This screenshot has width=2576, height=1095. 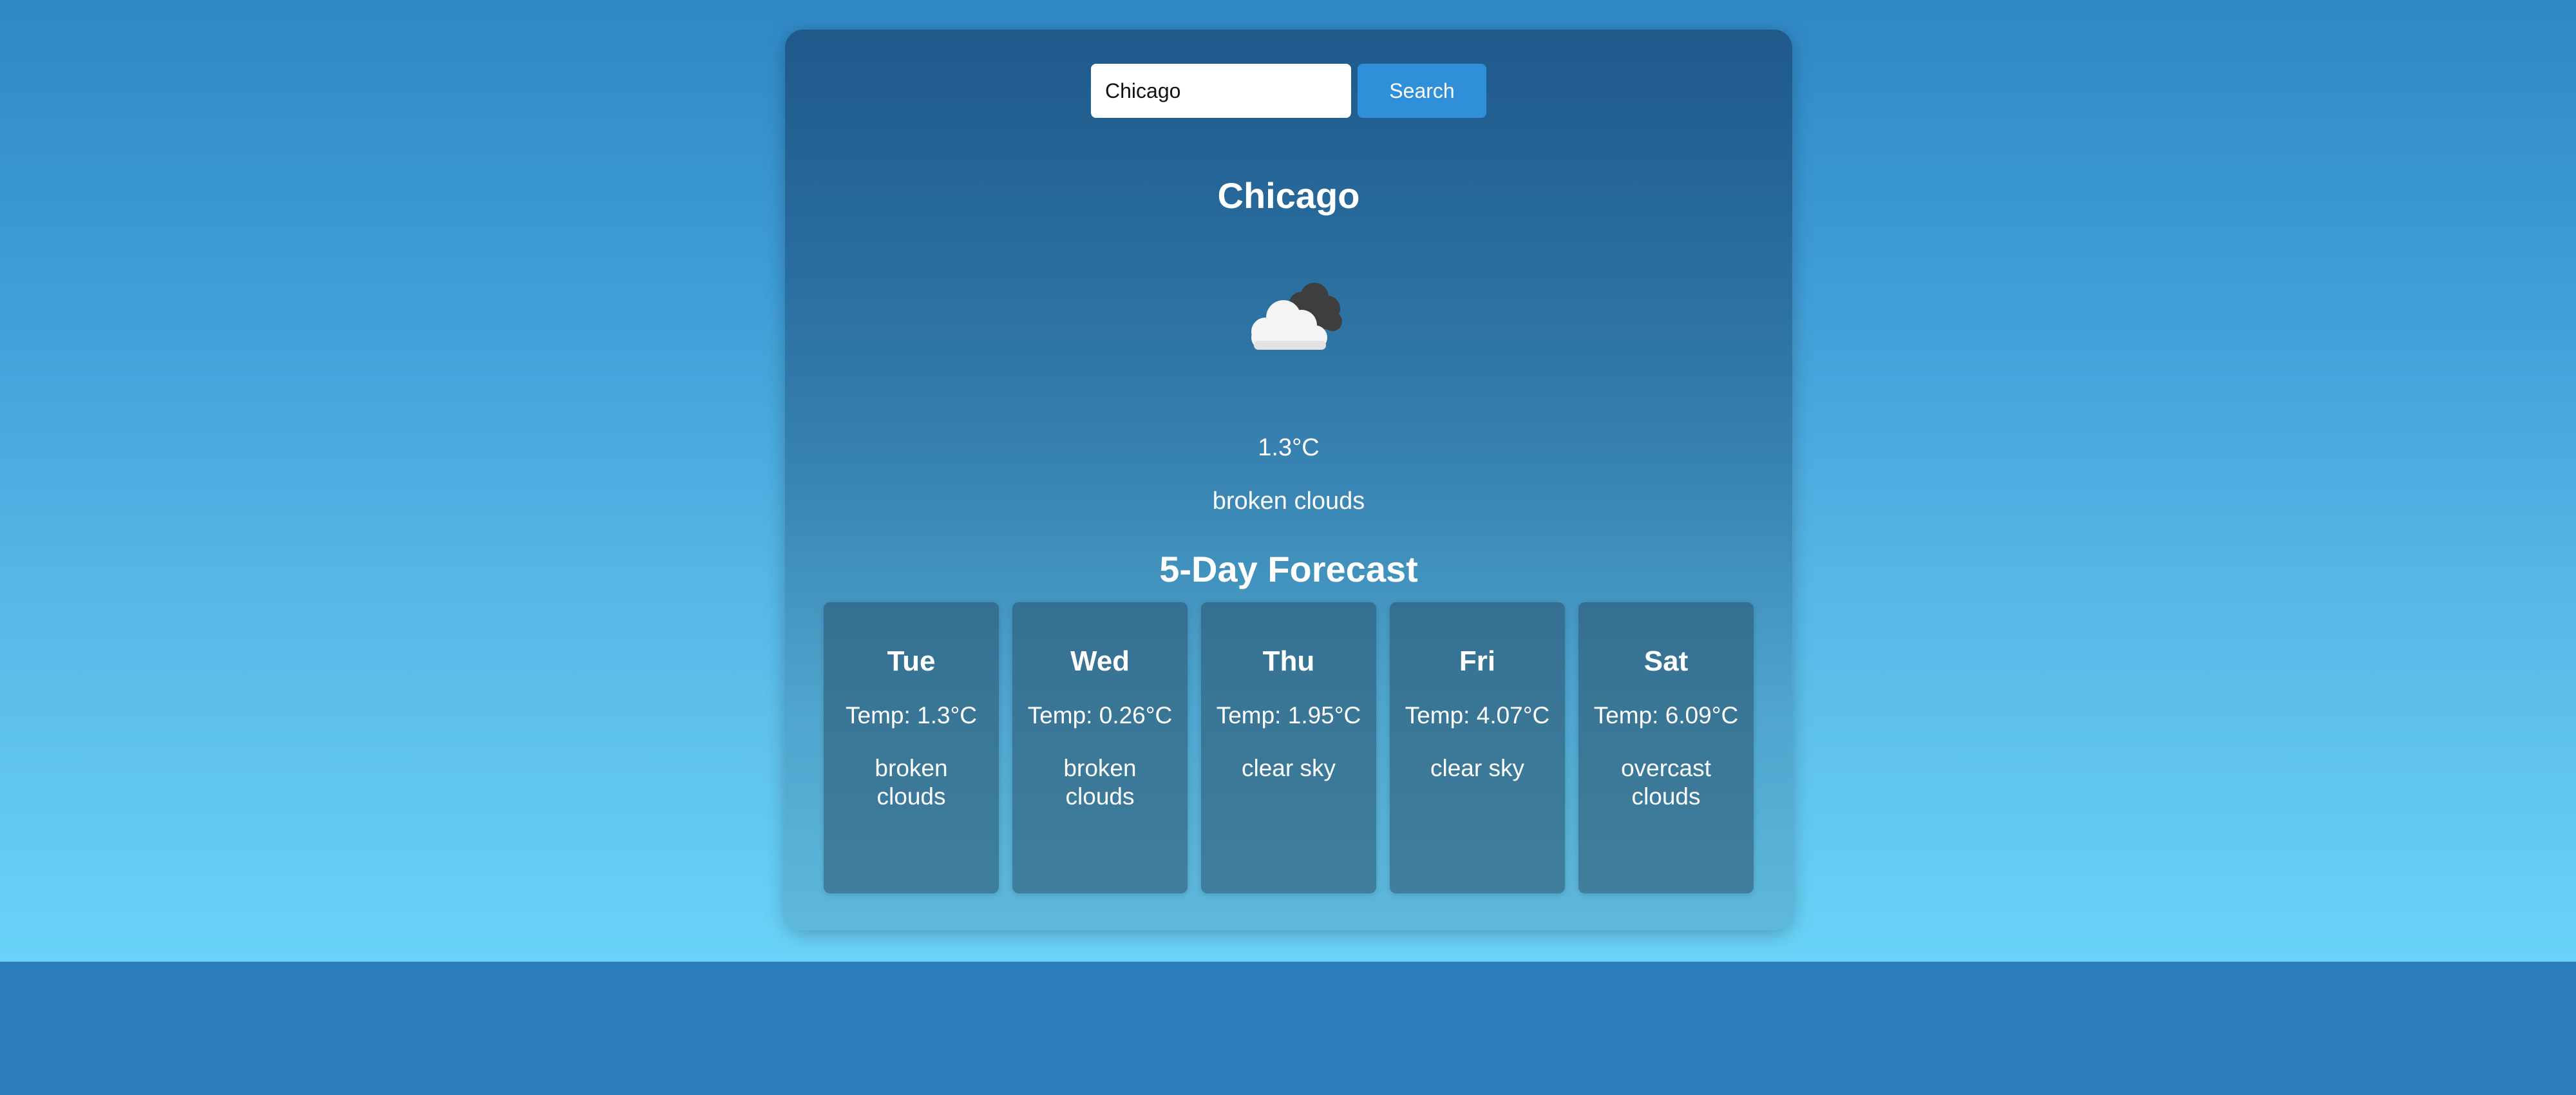 I want to click on forecast-temp: Temp: 0.26°C, so click(x=1100, y=715).